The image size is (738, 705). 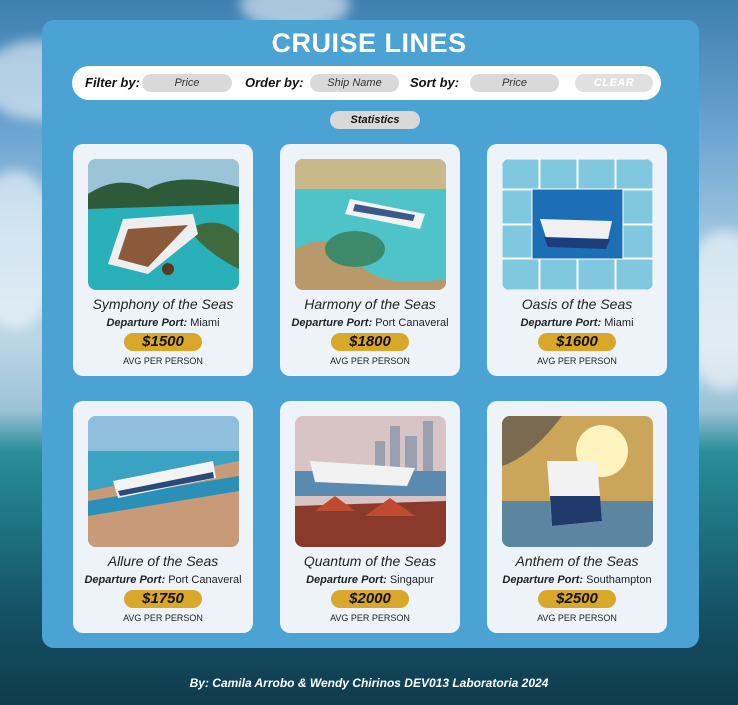 What do you see at coordinates (577, 342) in the screenshot?
I see `price-badge: $1600` at bounding box center [577, 342].